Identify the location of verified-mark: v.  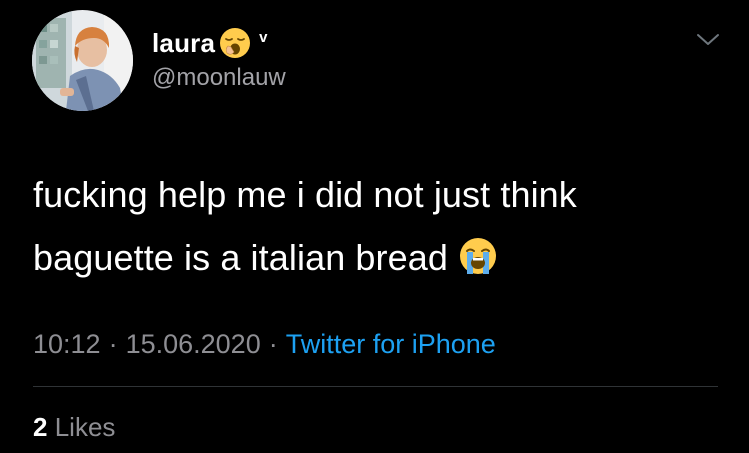
(263, 37).